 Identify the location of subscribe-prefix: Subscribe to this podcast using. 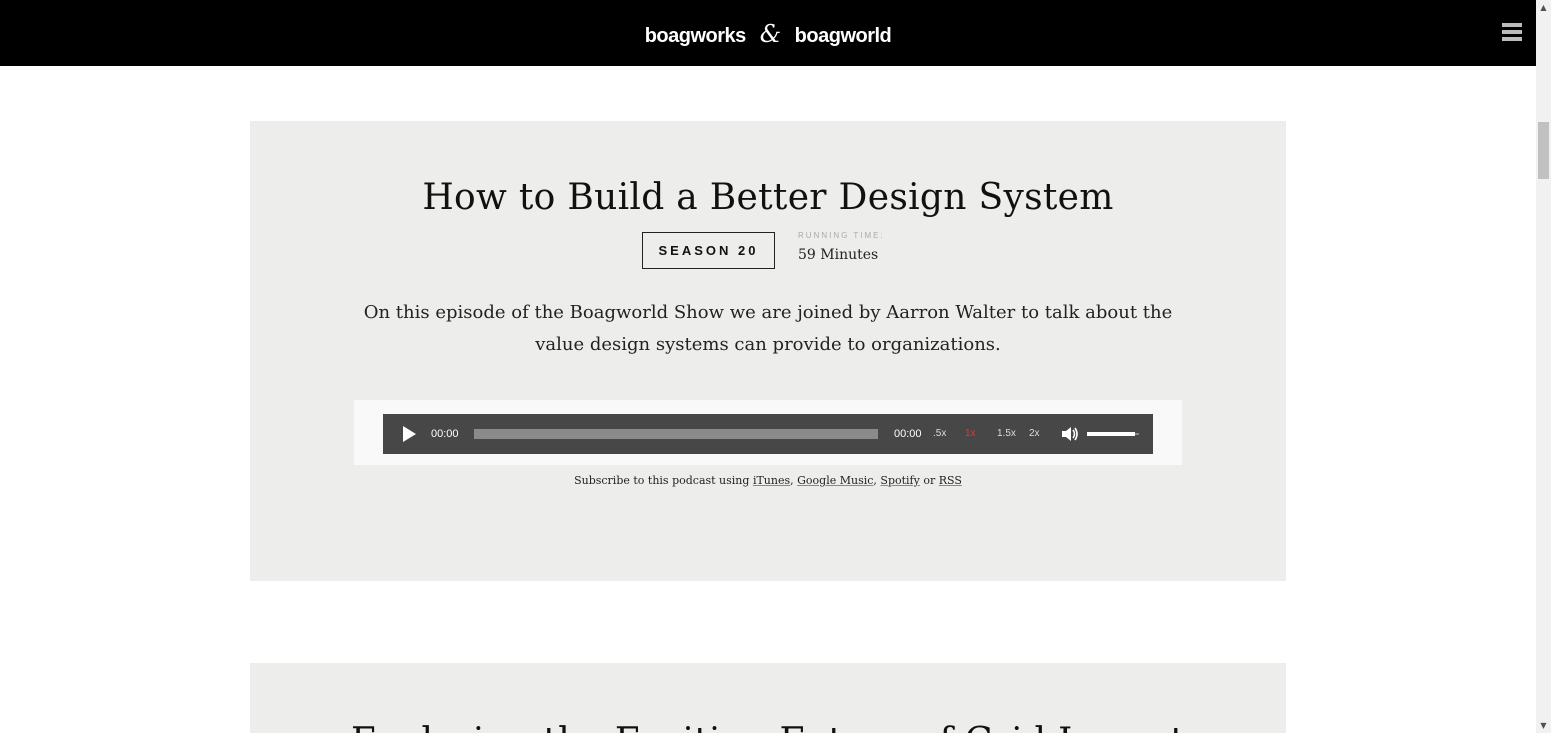
(662, 480).